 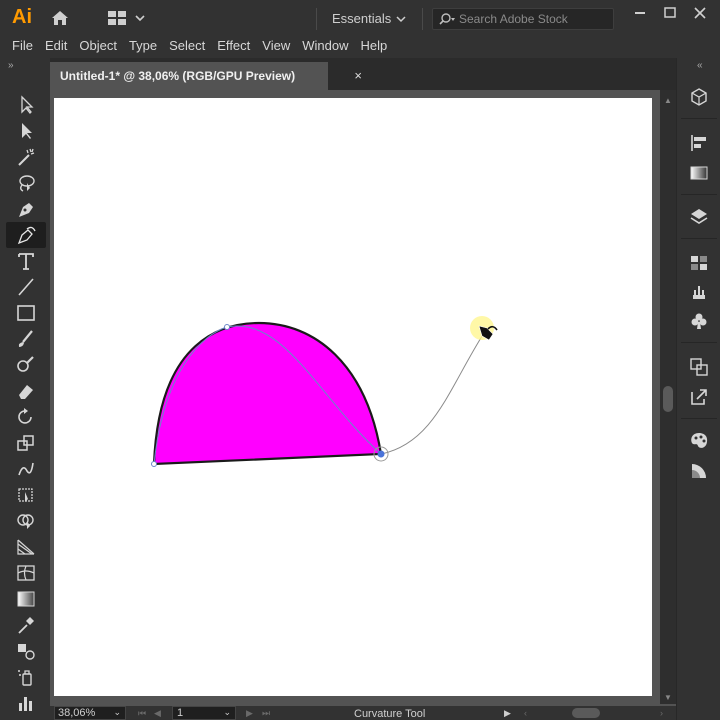 What do you see at coordinates (19, 47) in the screenshot?
I see `menu-file: File` at bounding box center [19, 47].